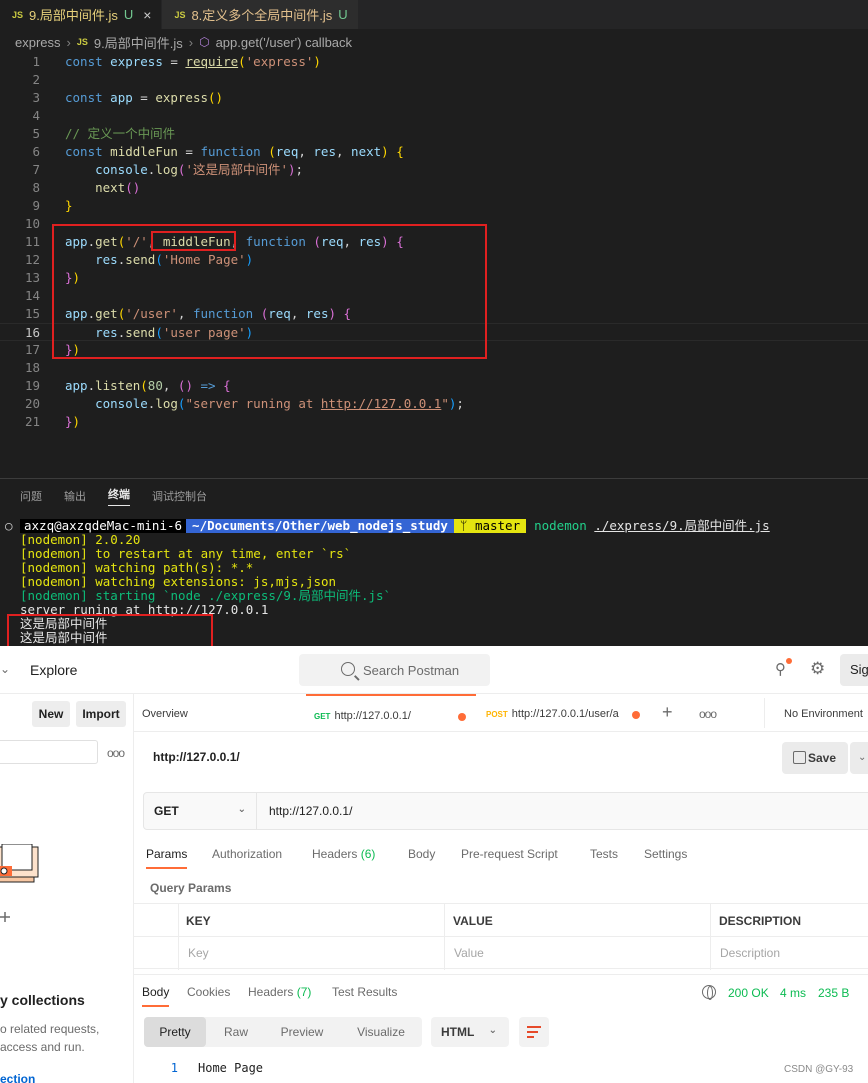  Describe the element at coordinates (137, 567) in the screenshot. I see `terminal-line: [nodemon] watching path(s): *.*` at that location.